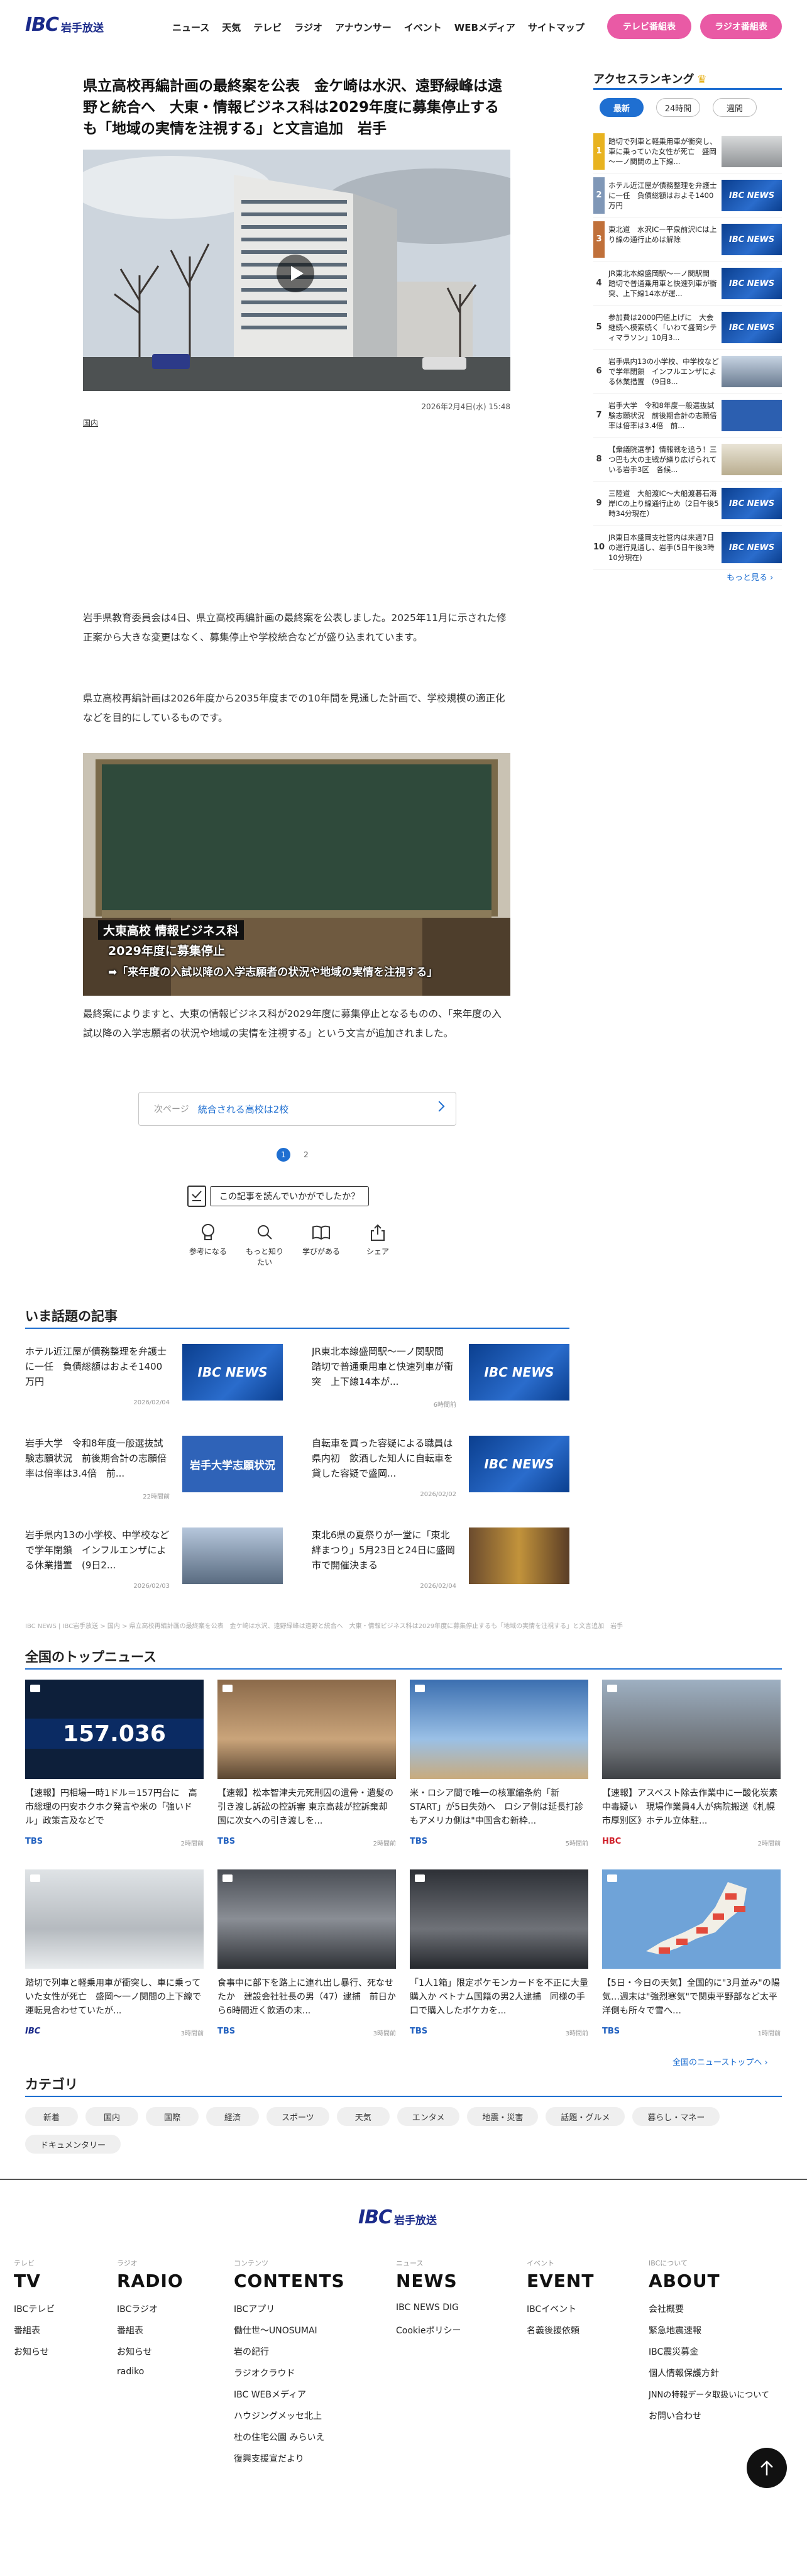 The width and height of the screenshot is (807, 2576). What do you see at coordinates (297, 2399) in the screenshot?
I see `footer-link: IBC WEBメディア` at bounding box center [297, 2399].